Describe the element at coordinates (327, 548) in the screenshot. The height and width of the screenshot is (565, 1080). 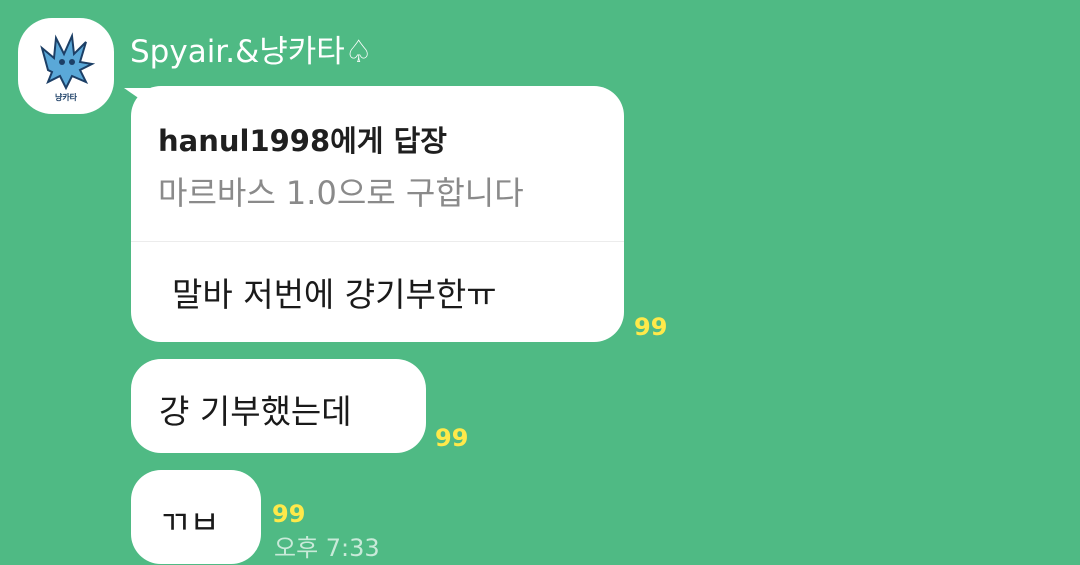
I see `message-timestamp: 오후 7:33` at that location.